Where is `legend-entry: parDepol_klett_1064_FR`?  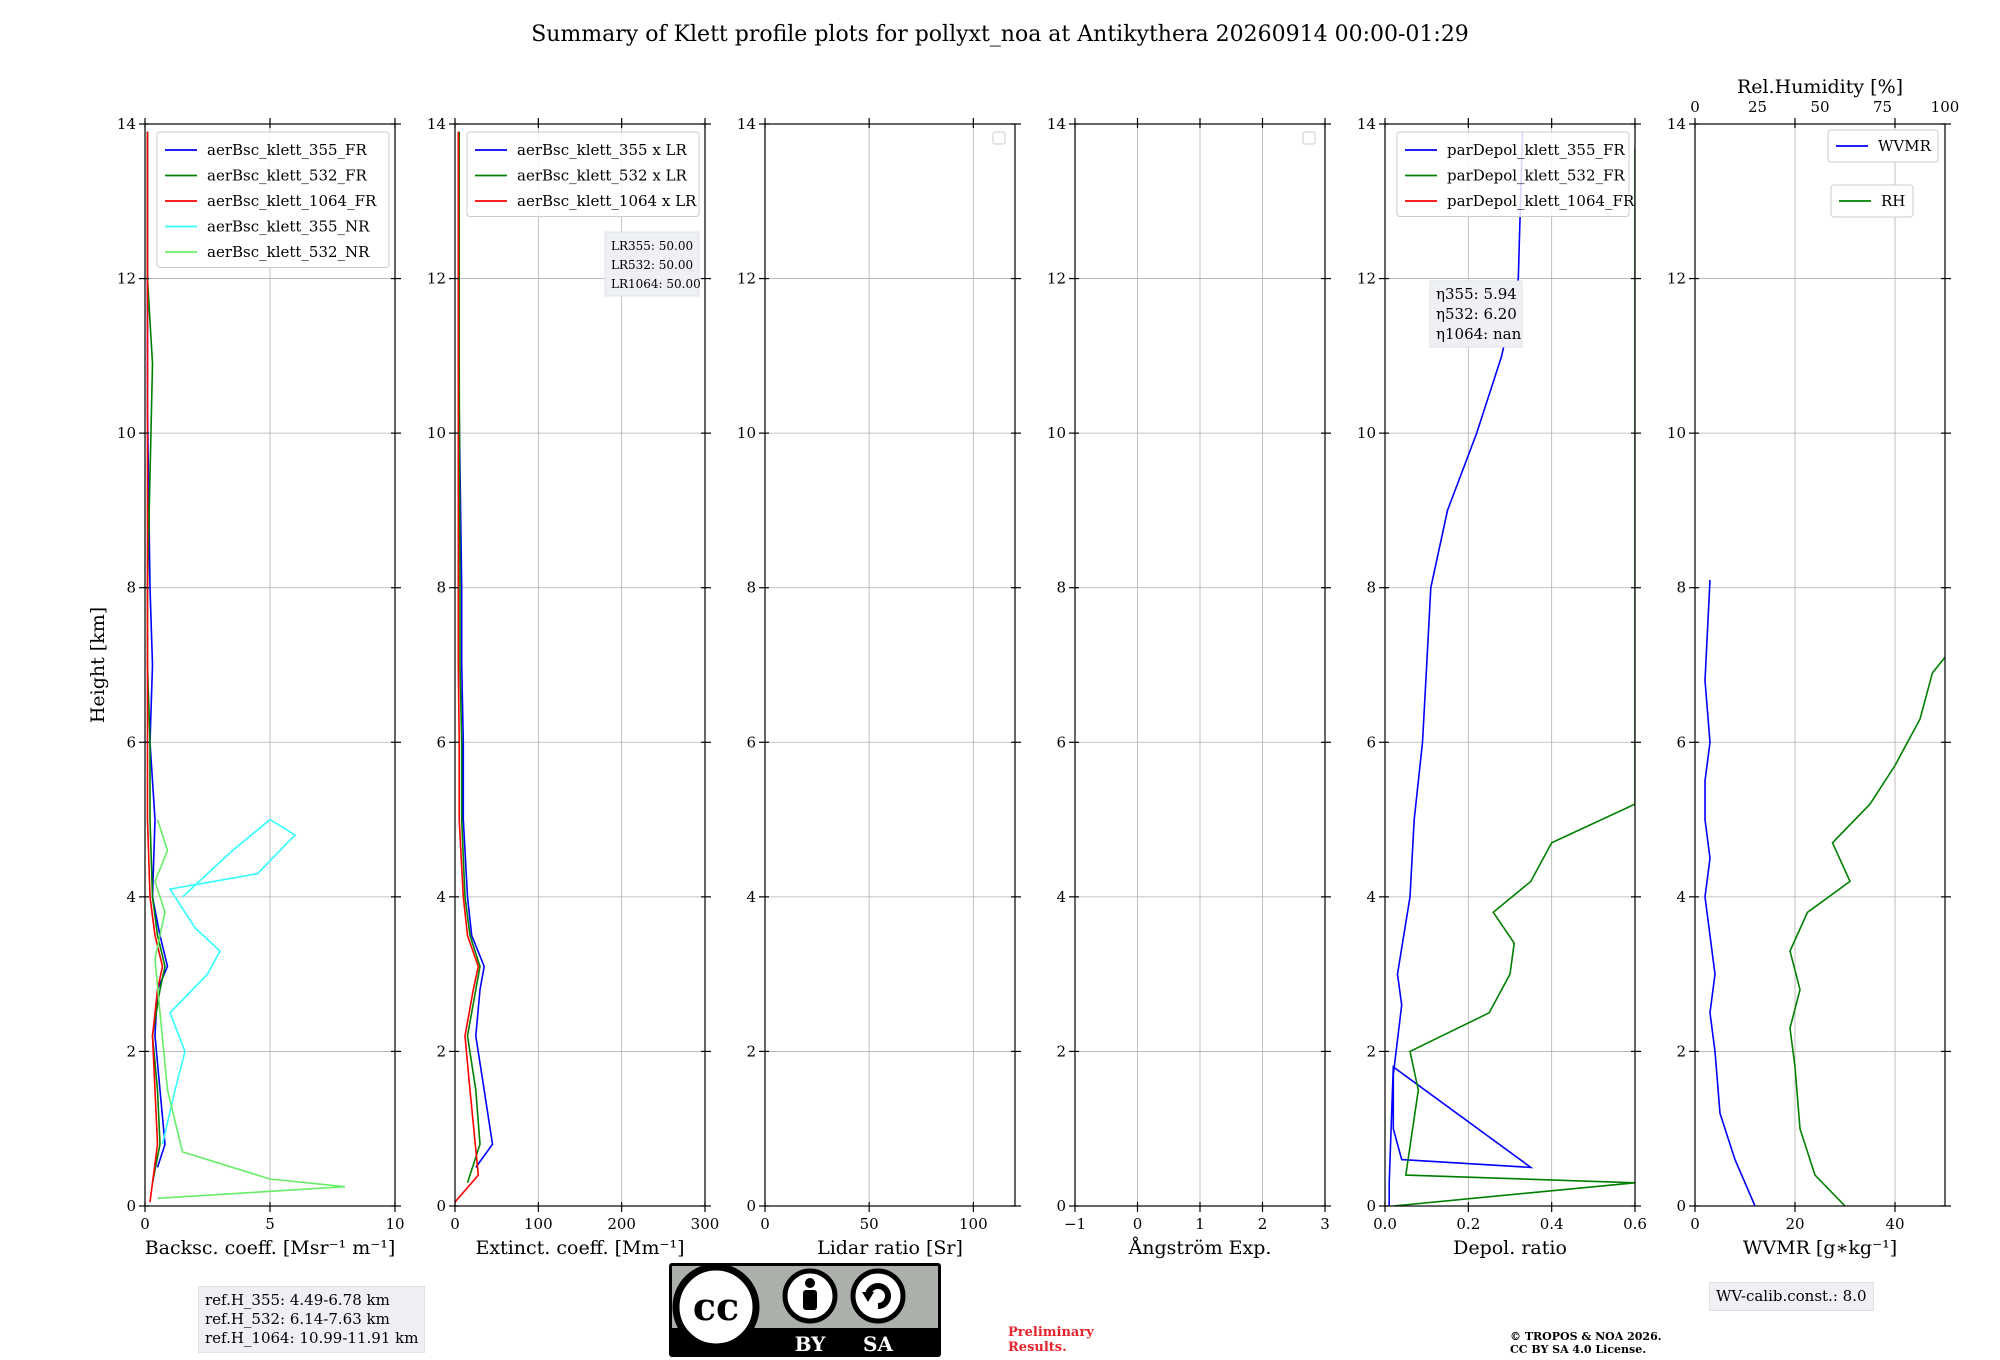 legend-entry: parDepol_klett_1064_FR is located at coordinates (1541, 201).